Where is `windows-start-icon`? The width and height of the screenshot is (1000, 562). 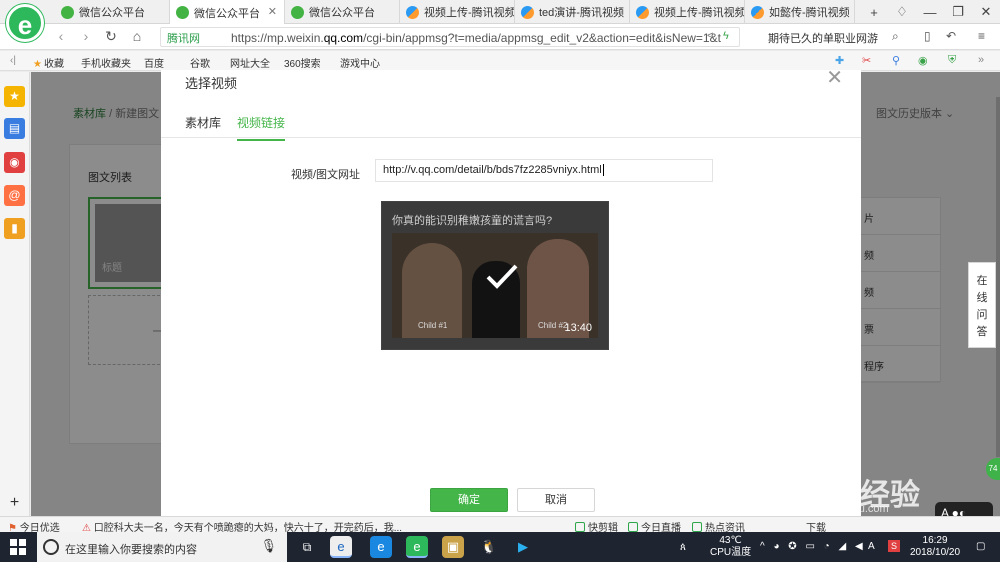 windows-start-icon is located at coordinates (18, 547).